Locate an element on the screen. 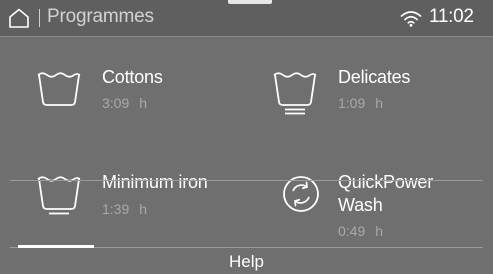  programme-duration: 0:49 h is located at coordinates (361, 231).